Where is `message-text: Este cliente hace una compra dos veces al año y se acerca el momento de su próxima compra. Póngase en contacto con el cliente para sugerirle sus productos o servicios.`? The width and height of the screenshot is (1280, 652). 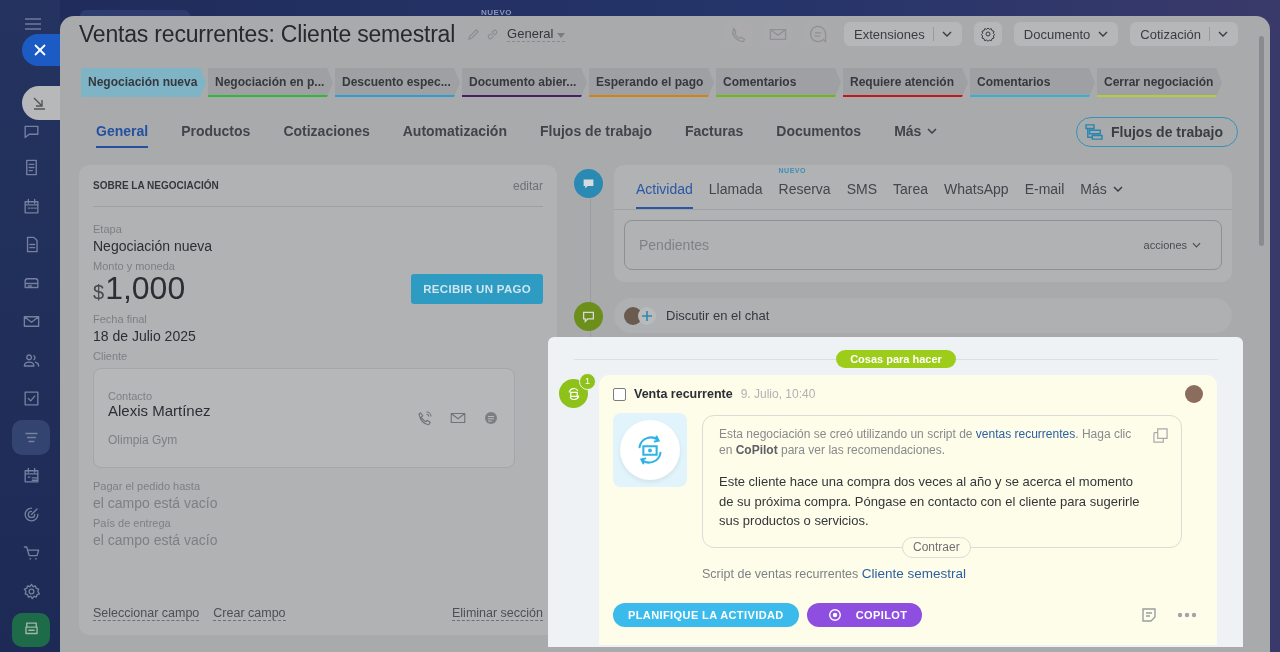 message-text: Este cliente hace una compra dos veces al año y se acerca el momento de su próxima compra. Póngase en contacto con el cliente para sugerirle sus productos o servicios. is located at coordinates (930, 501).